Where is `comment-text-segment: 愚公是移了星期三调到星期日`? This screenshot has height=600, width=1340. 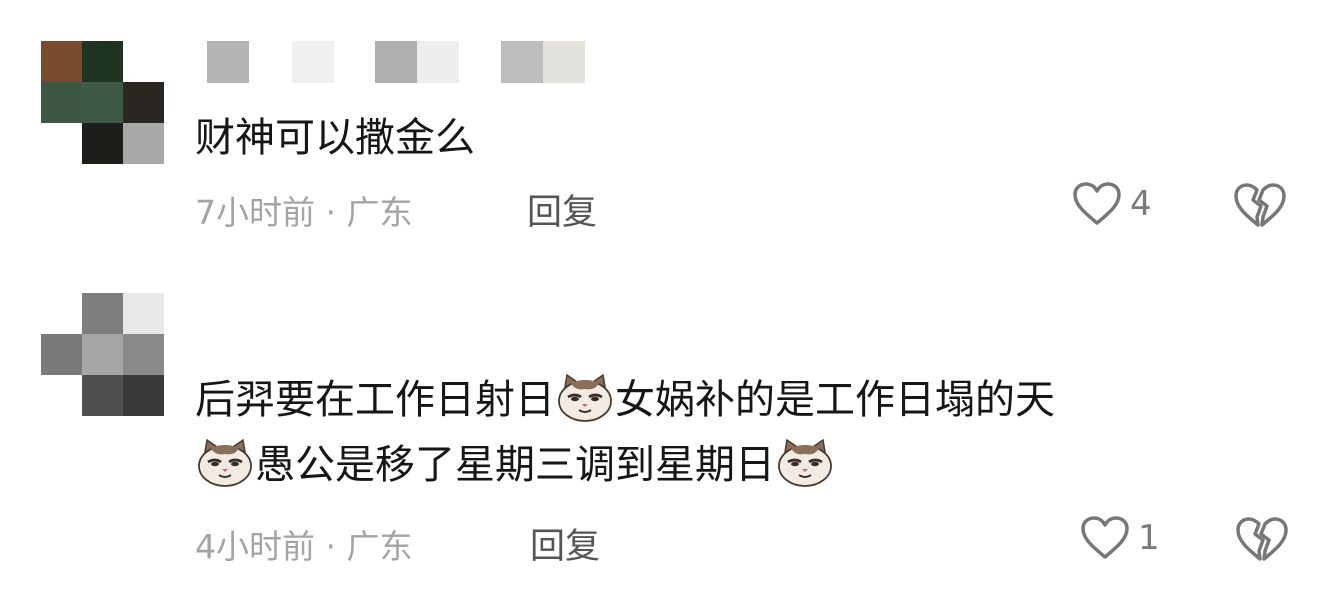 comment-text-segment: 愚公是移了星期三调到星期日 is located at coordinates (515, 465).